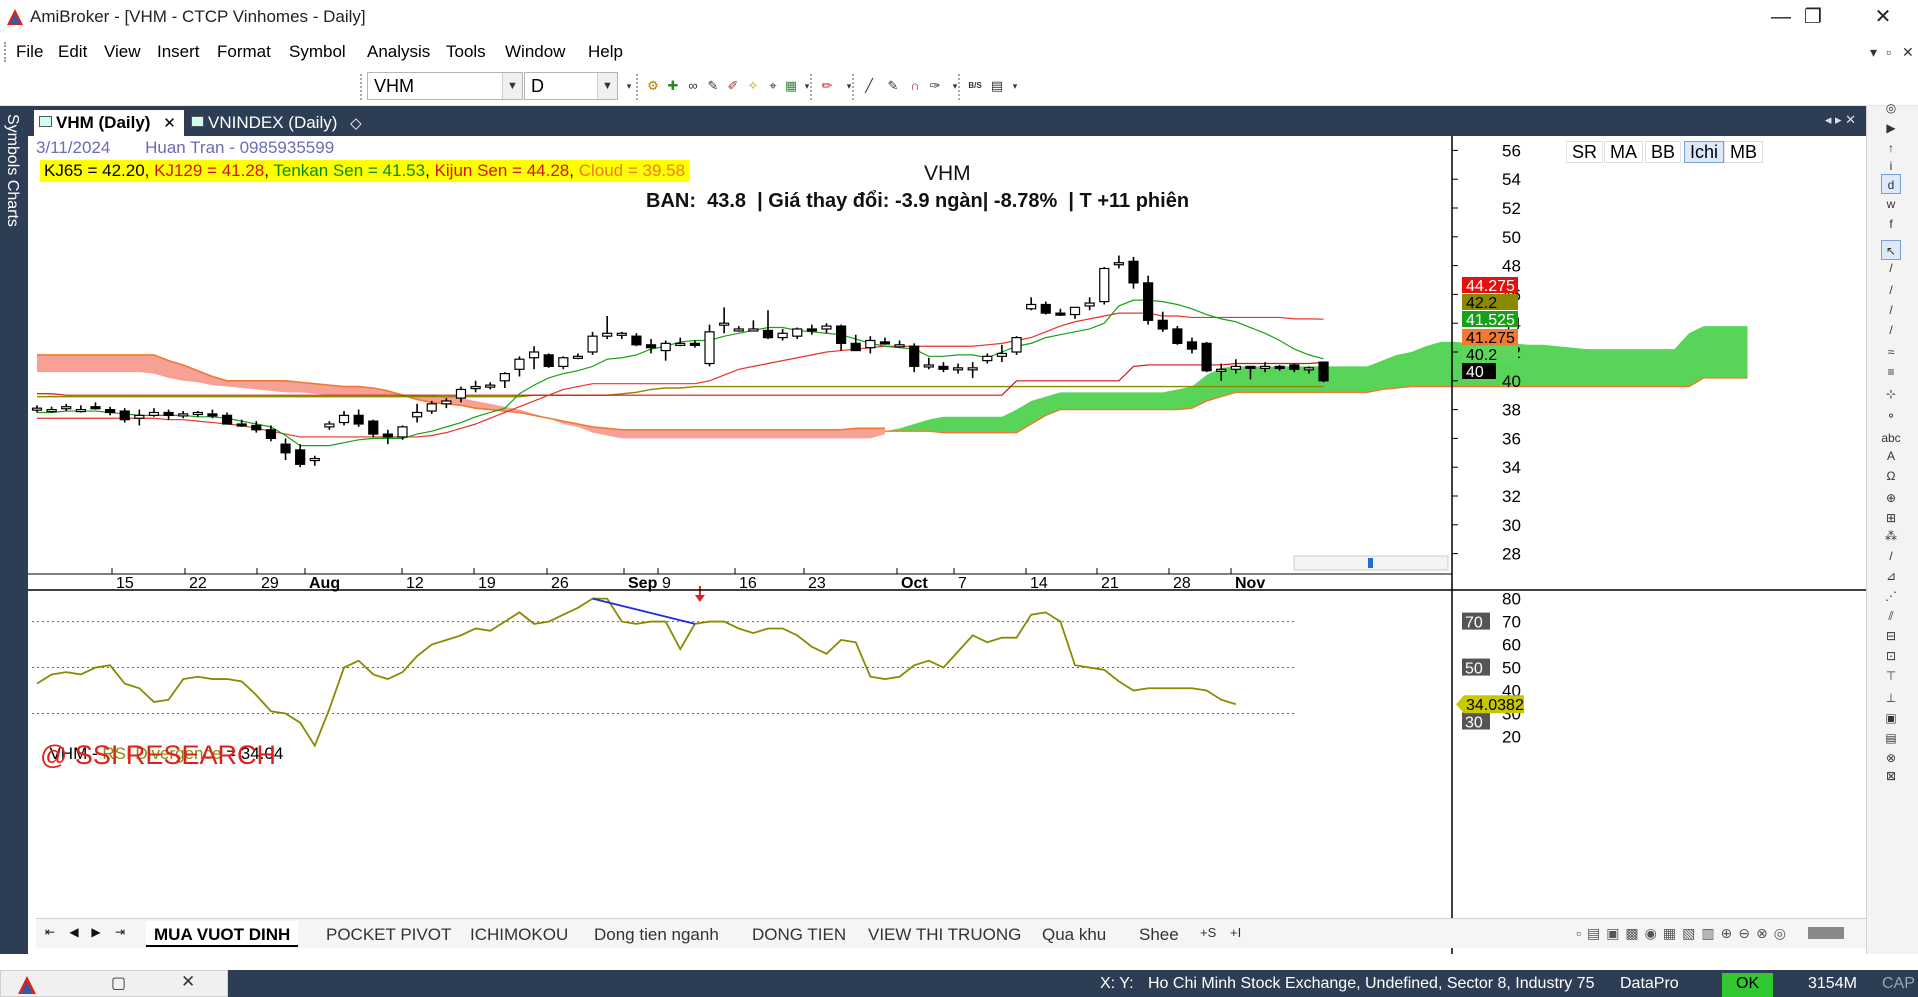 The width and height of the screenshot is (1918, 997). Describe the element at coordinates (1891, 166) in the screenshot. I see `drawing-tool-icon: i` at that location.